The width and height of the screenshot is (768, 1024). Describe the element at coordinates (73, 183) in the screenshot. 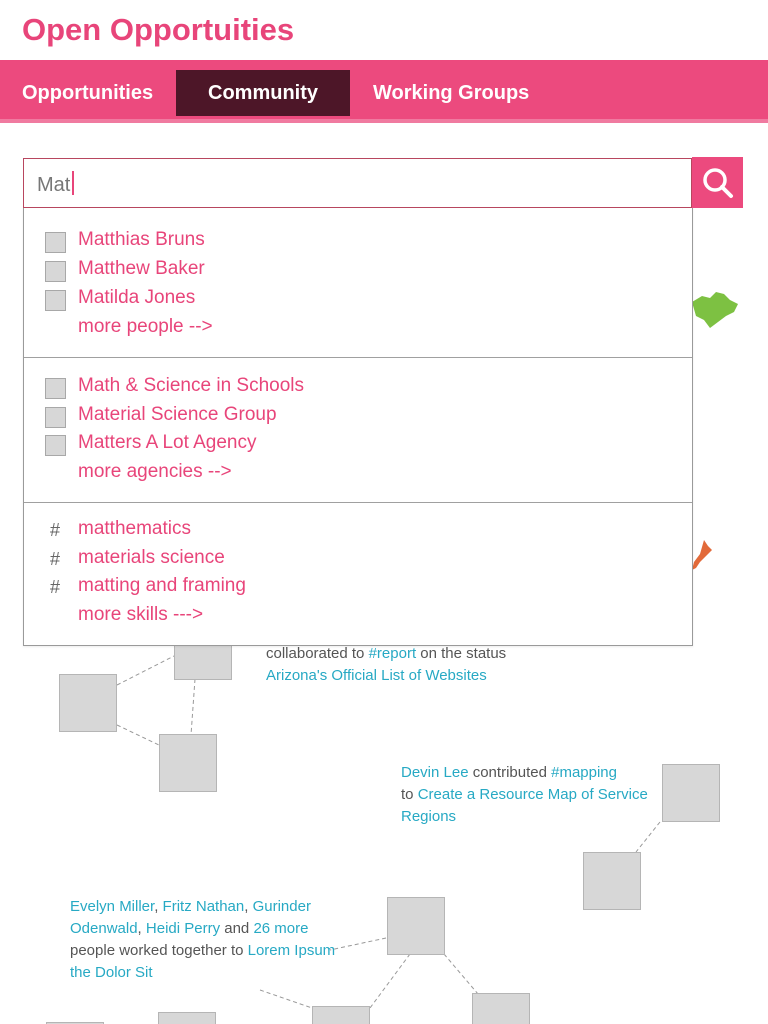

I see `text-caret` at that location.